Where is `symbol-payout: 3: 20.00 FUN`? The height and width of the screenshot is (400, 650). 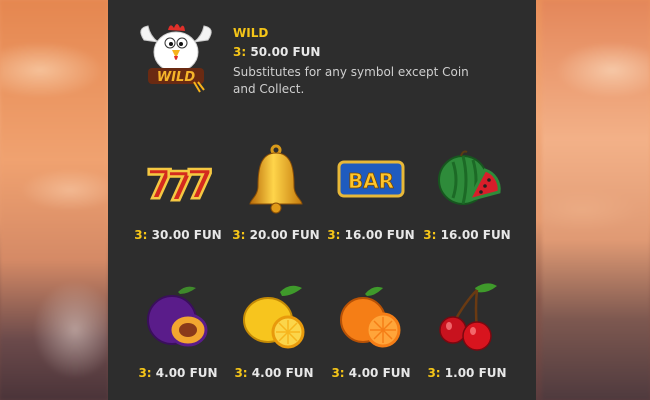
symbol-payout: 3: 20.00 FUN is located at coordinates (276, 235).